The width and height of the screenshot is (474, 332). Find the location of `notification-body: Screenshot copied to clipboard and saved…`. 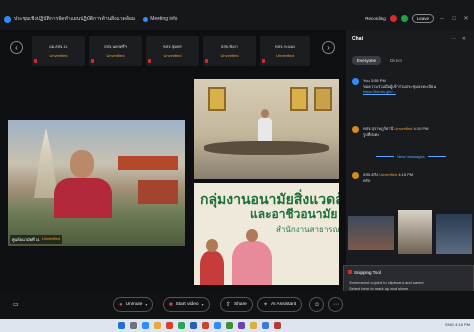

notification-body: Screenshot copied to clipboard and saved… is located at coordinates (409, 285).